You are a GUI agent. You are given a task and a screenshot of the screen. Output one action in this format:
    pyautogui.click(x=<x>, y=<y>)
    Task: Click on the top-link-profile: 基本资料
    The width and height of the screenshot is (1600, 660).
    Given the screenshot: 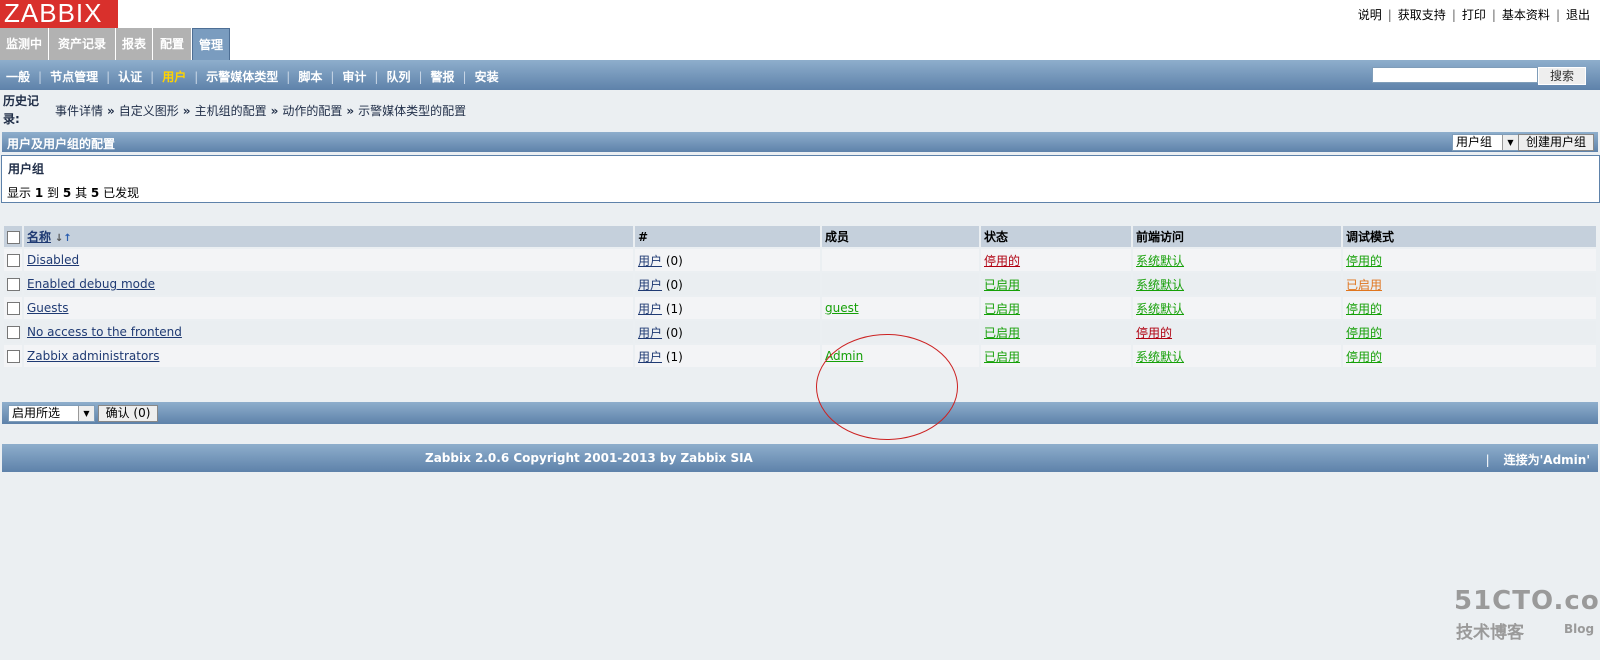 What is the action you would take?
    pyautogui.click(x=1526, y=15)
    